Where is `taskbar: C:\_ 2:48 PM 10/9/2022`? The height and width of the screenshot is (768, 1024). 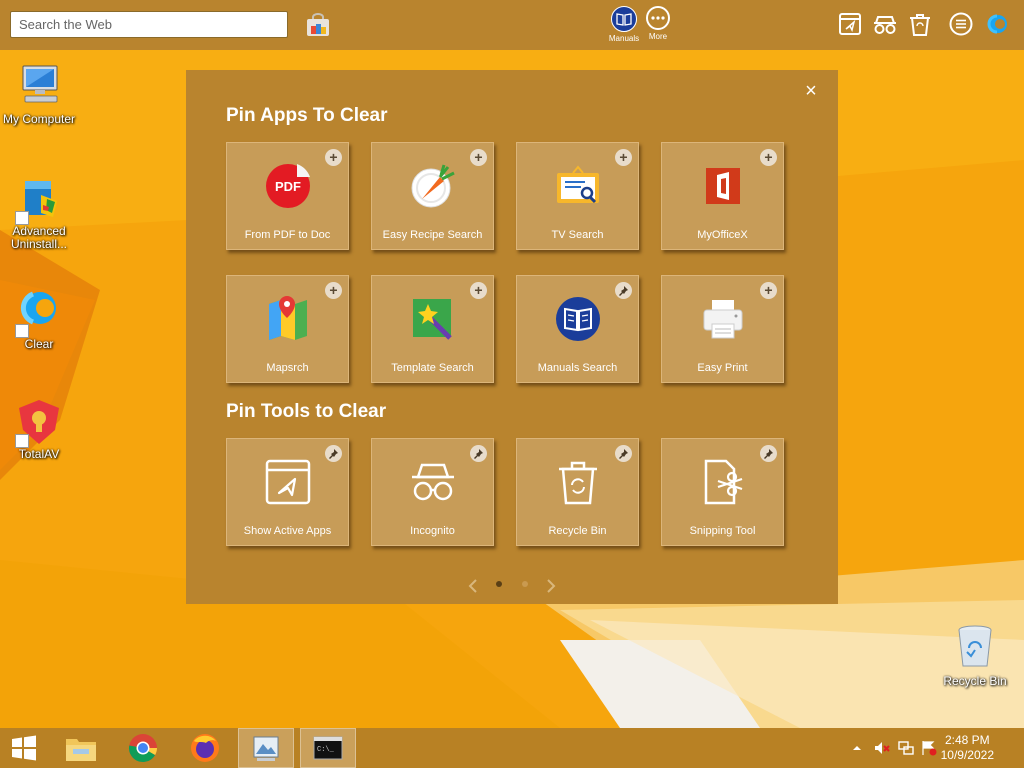
taskbar: C:\_ 2:48 PM 10/9/2022 is located at coordinates (512, 748).